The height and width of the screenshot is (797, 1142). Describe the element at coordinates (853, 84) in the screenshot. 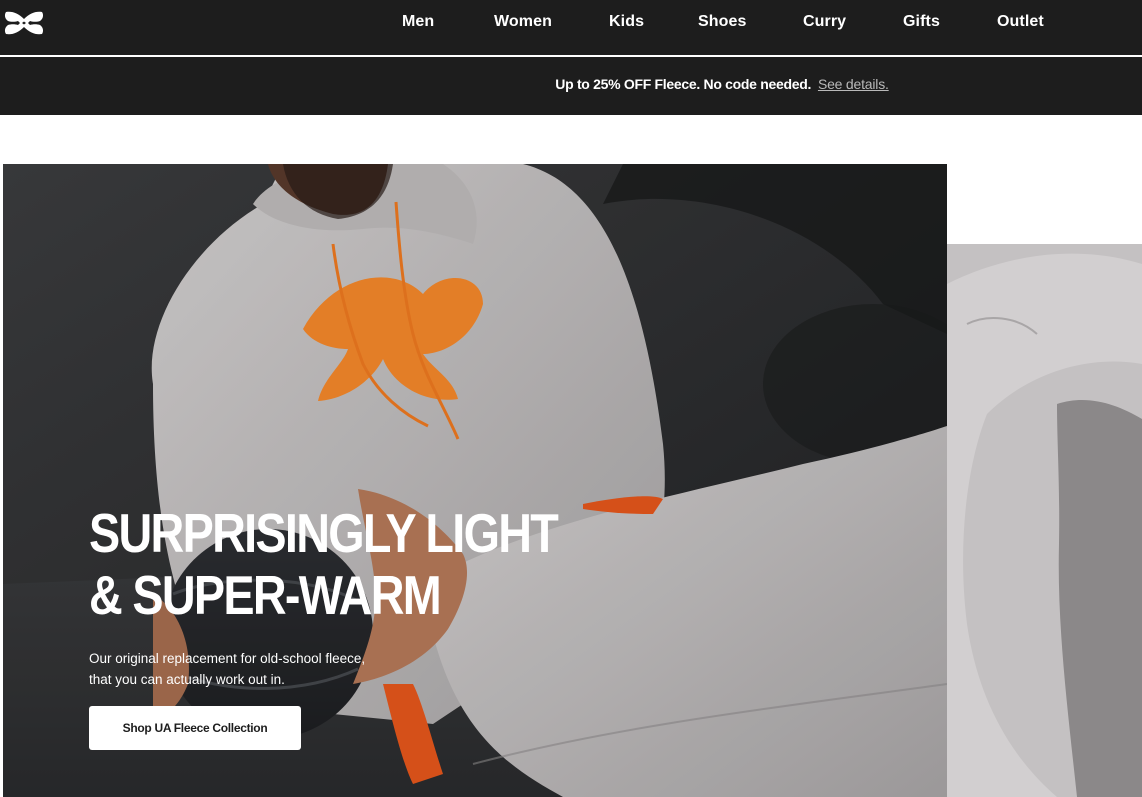

I see `promo-details-link: See details.` at that location.